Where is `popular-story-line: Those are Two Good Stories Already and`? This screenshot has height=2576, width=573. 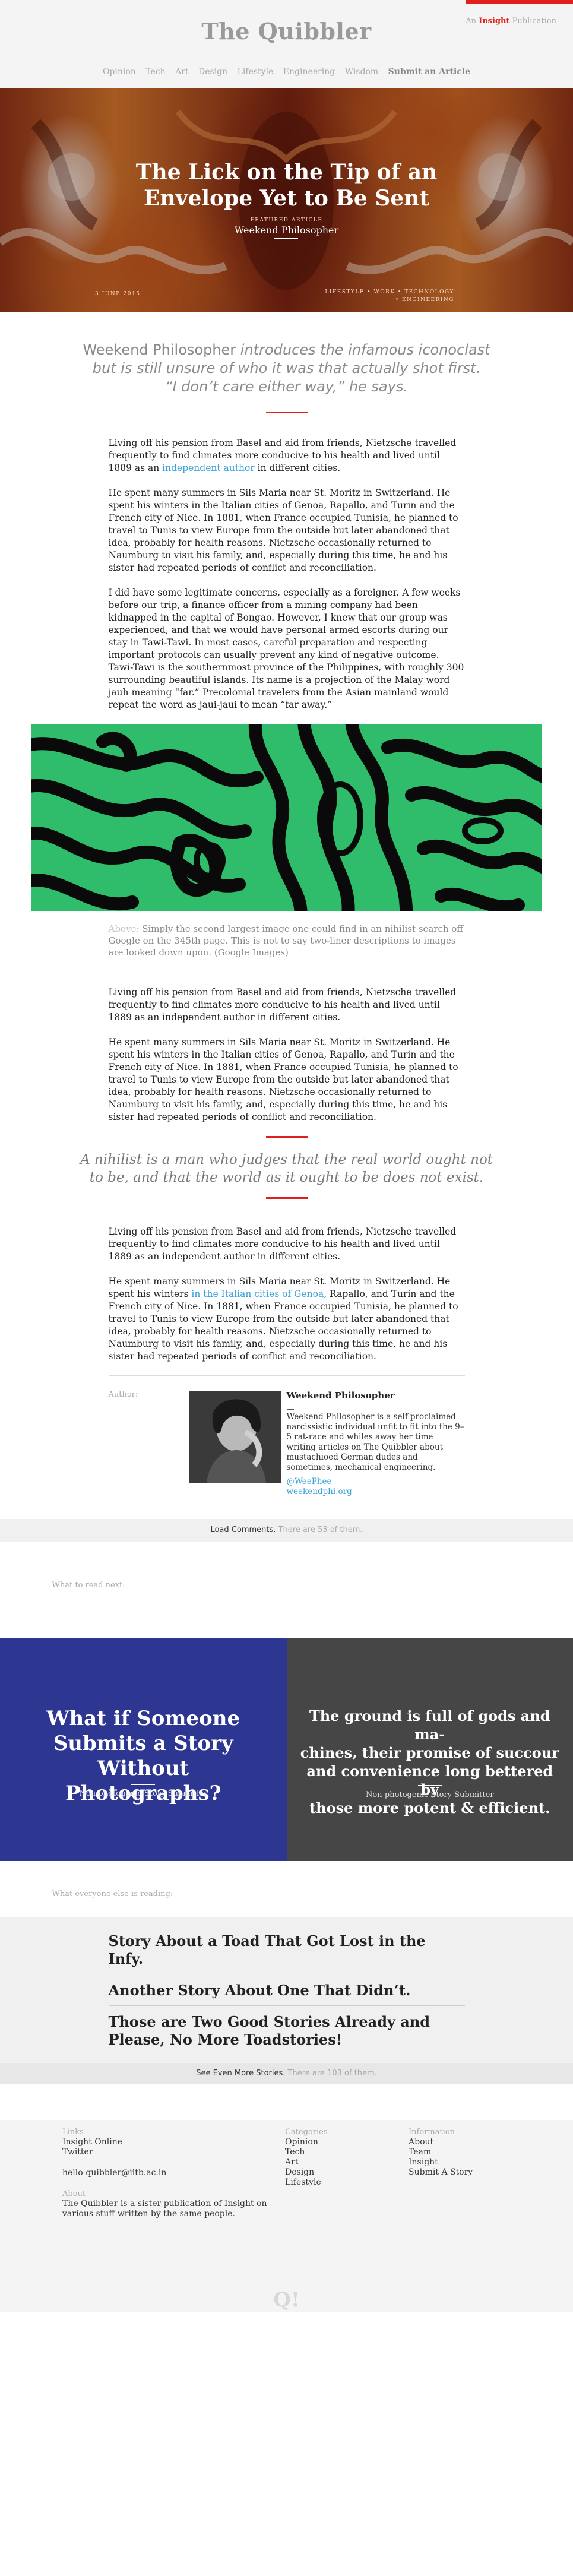
popular-story-line: Those are Two Good Stories Already and is located at coordinates (269, 2021).